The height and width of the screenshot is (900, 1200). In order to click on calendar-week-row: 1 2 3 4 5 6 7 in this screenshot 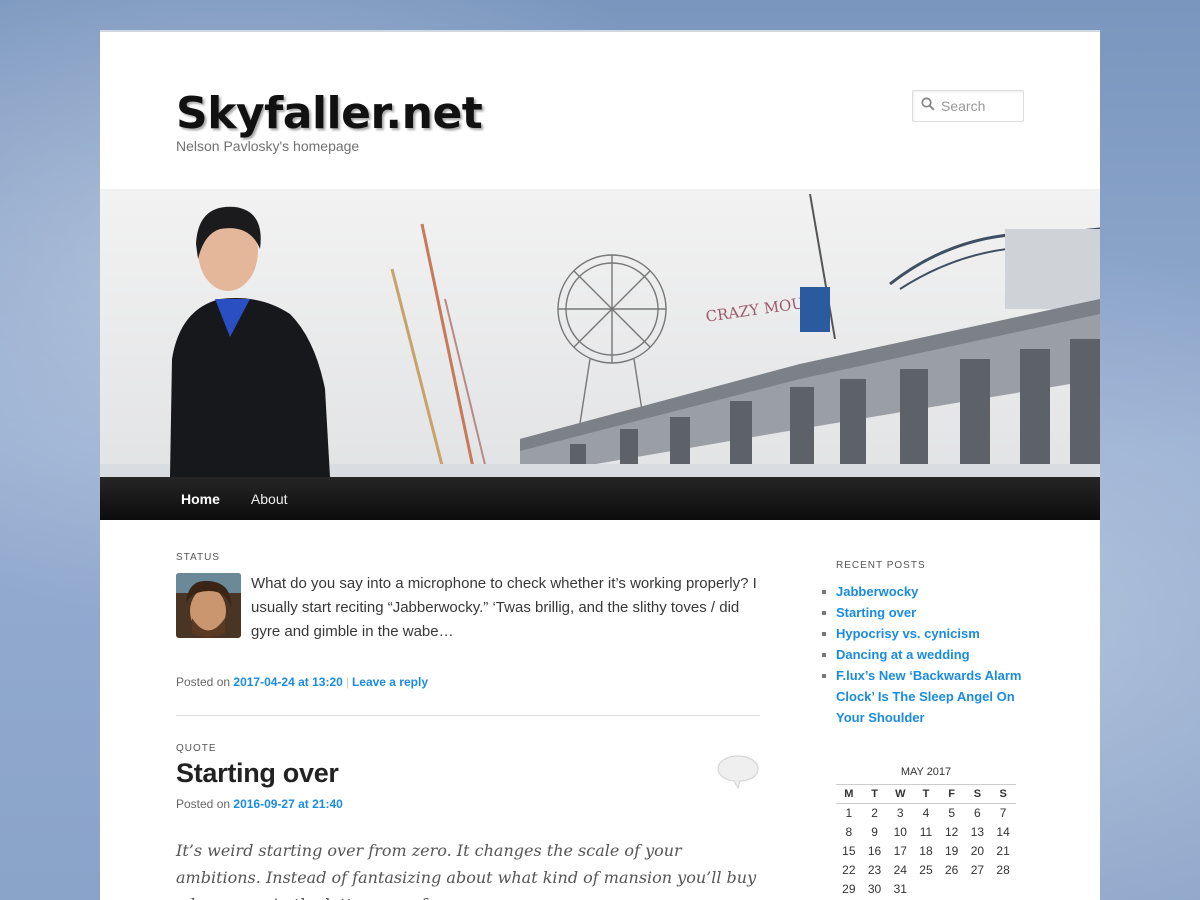, I will do `click(926, 813)`.